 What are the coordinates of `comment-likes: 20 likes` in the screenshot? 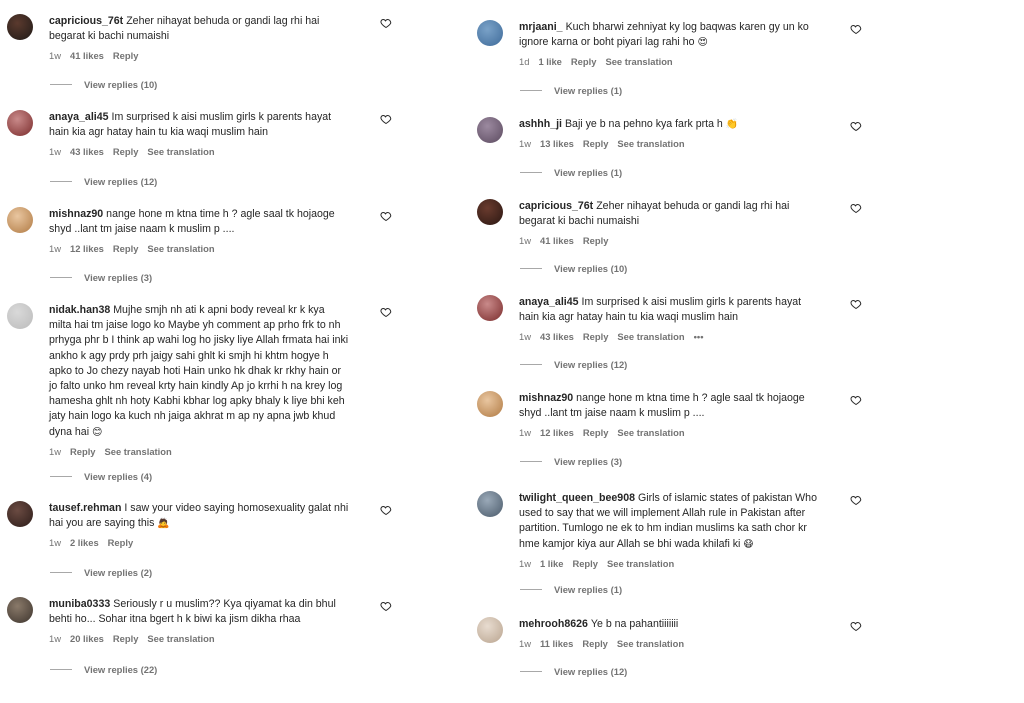 It's located at (87, 638).